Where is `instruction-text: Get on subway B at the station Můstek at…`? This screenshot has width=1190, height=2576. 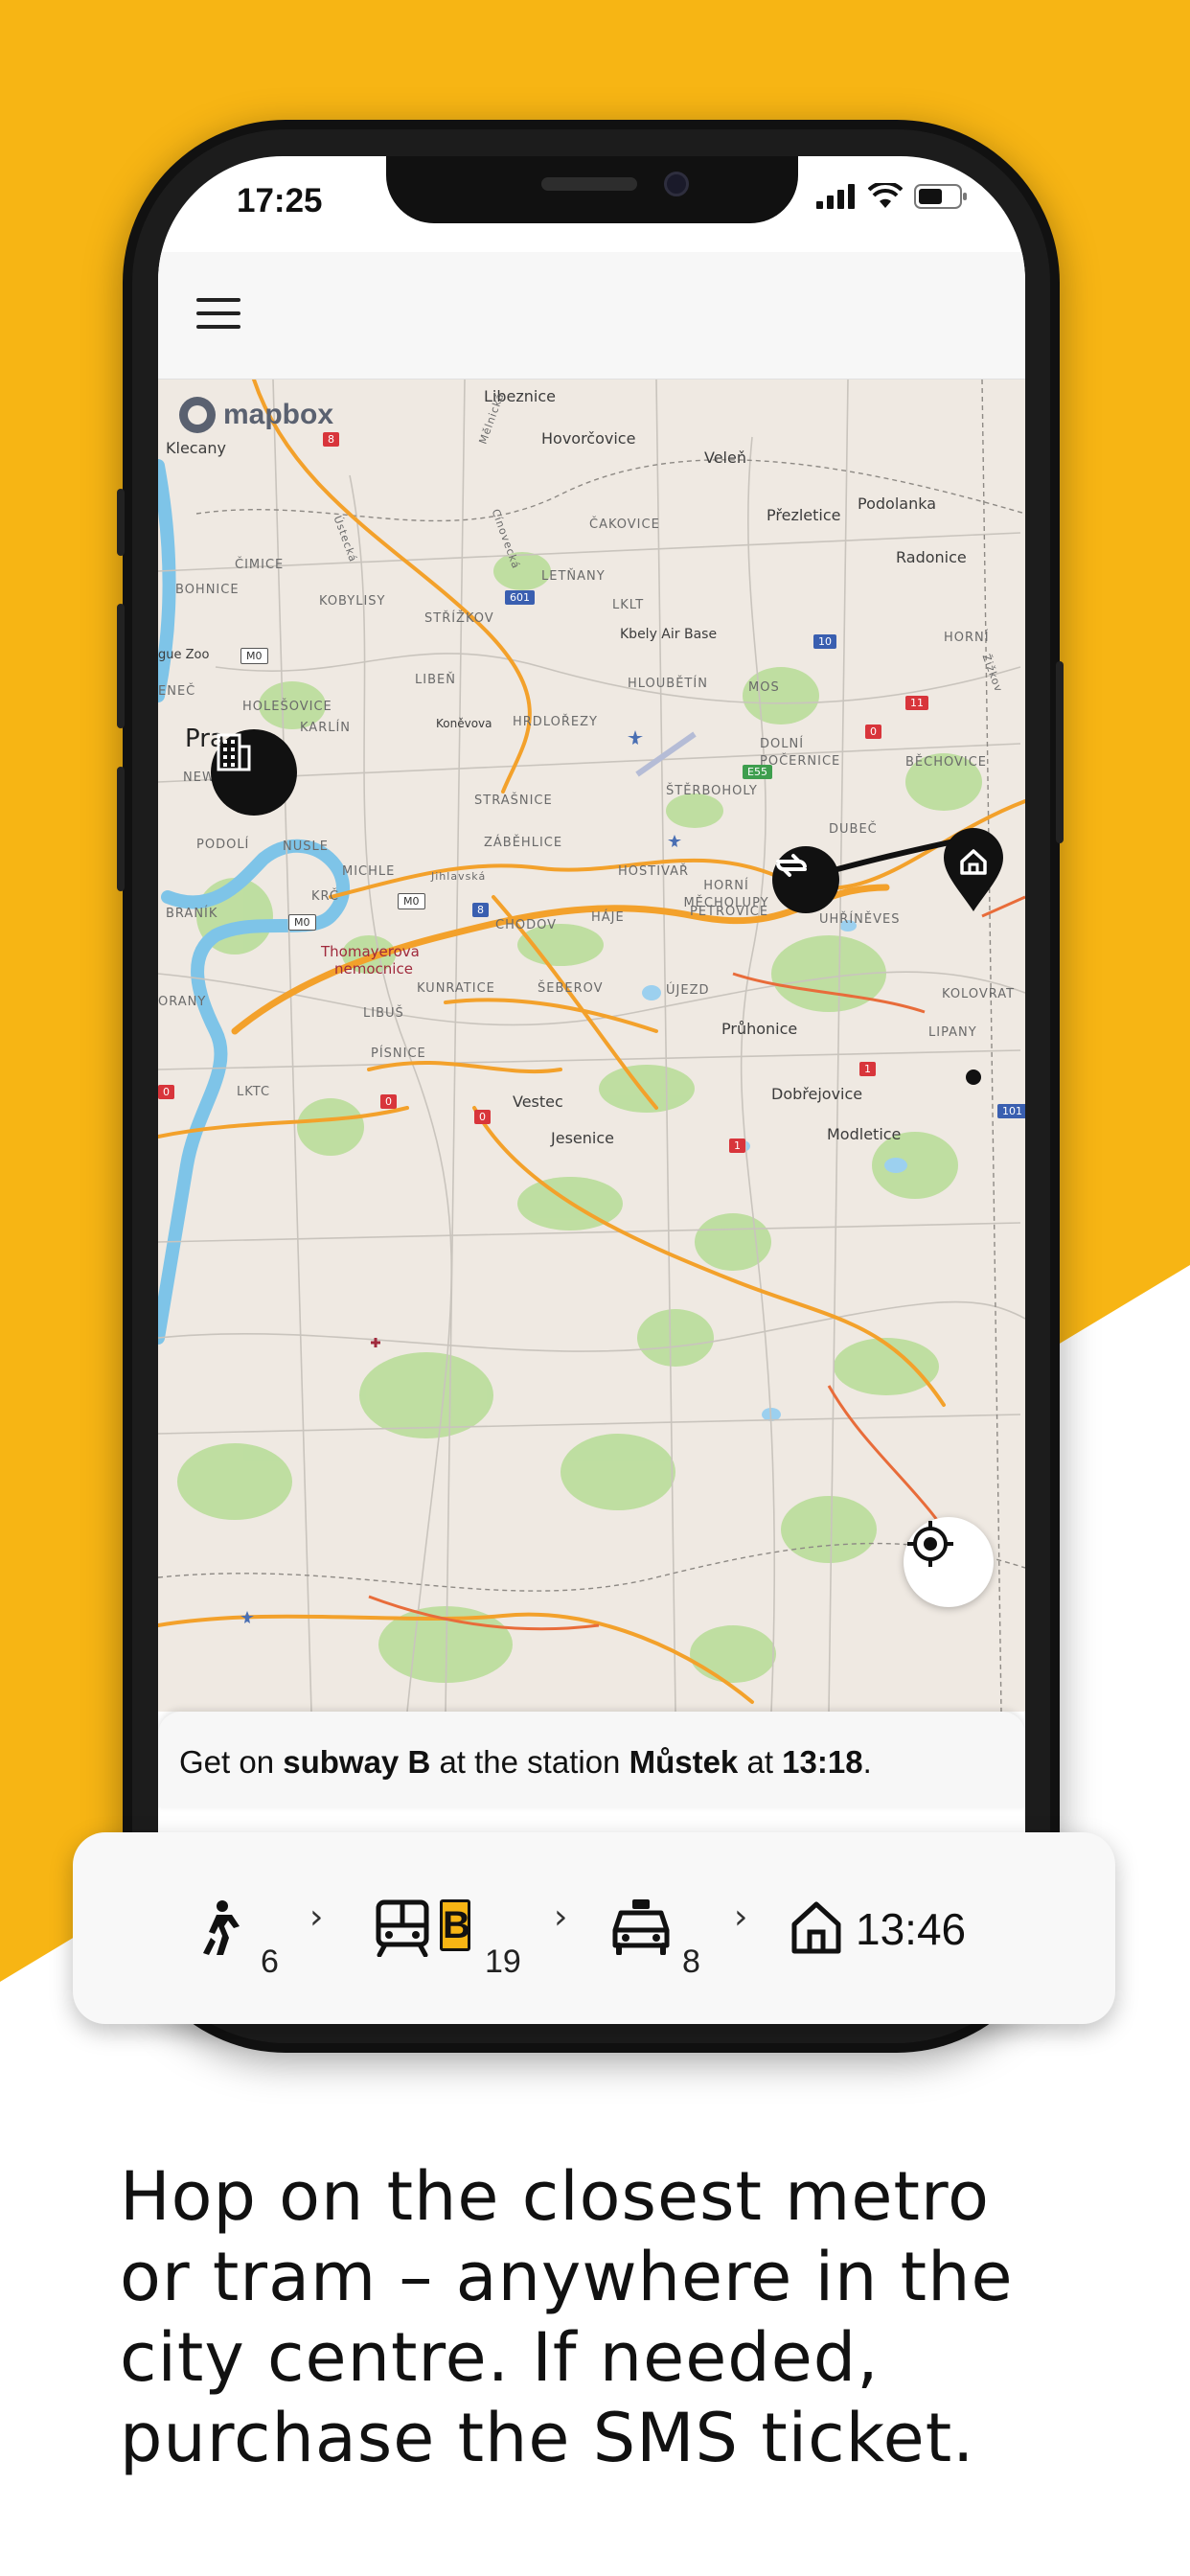
instruction-text: Get on subway B at the station Můstek at… is located at coordinates (526, 1762).